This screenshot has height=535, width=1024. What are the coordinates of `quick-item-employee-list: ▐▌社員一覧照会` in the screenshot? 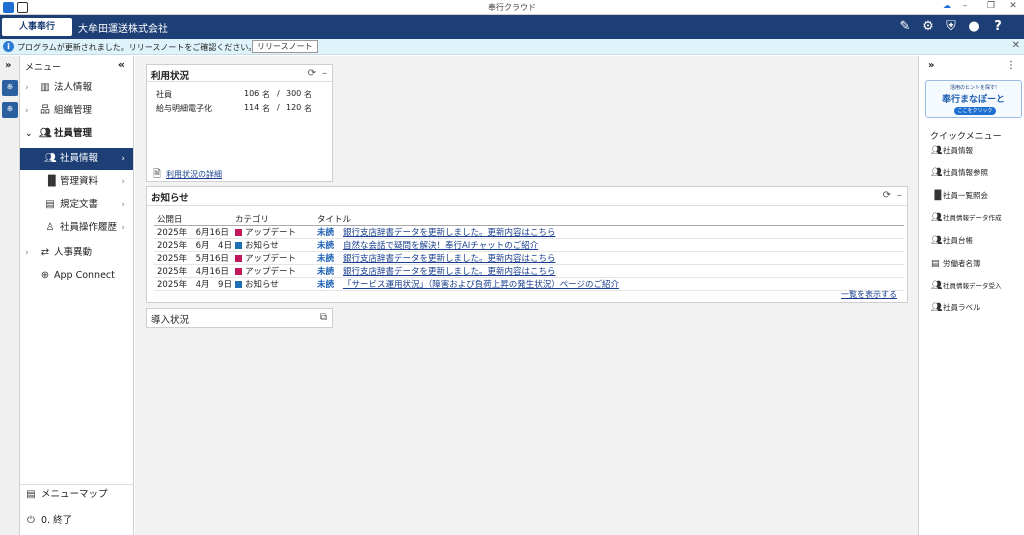 It's located at (959, 196).